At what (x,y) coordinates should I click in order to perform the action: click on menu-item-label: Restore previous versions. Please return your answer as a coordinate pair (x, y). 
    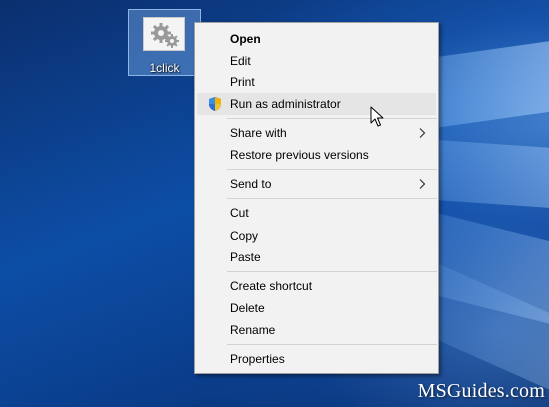
    Looking at the image, I should click on (299, 155).